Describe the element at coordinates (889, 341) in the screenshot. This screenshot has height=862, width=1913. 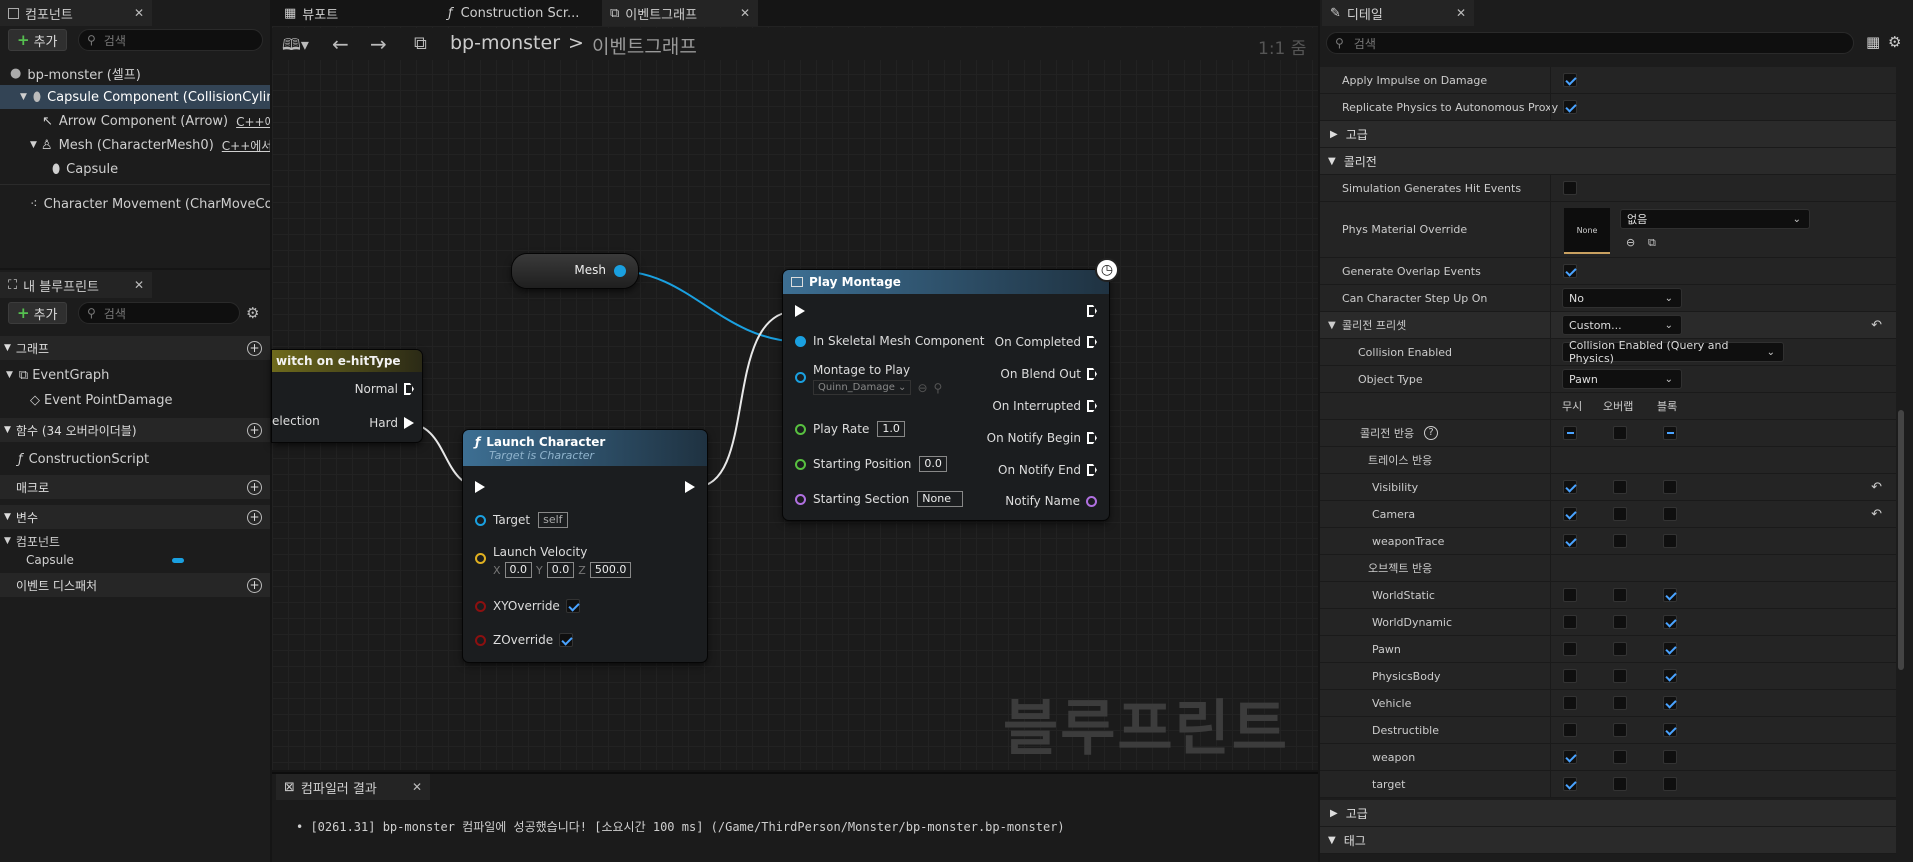
I see `in-skeletal-mesh-pin: In Skeletal Mesh Component` at that location.